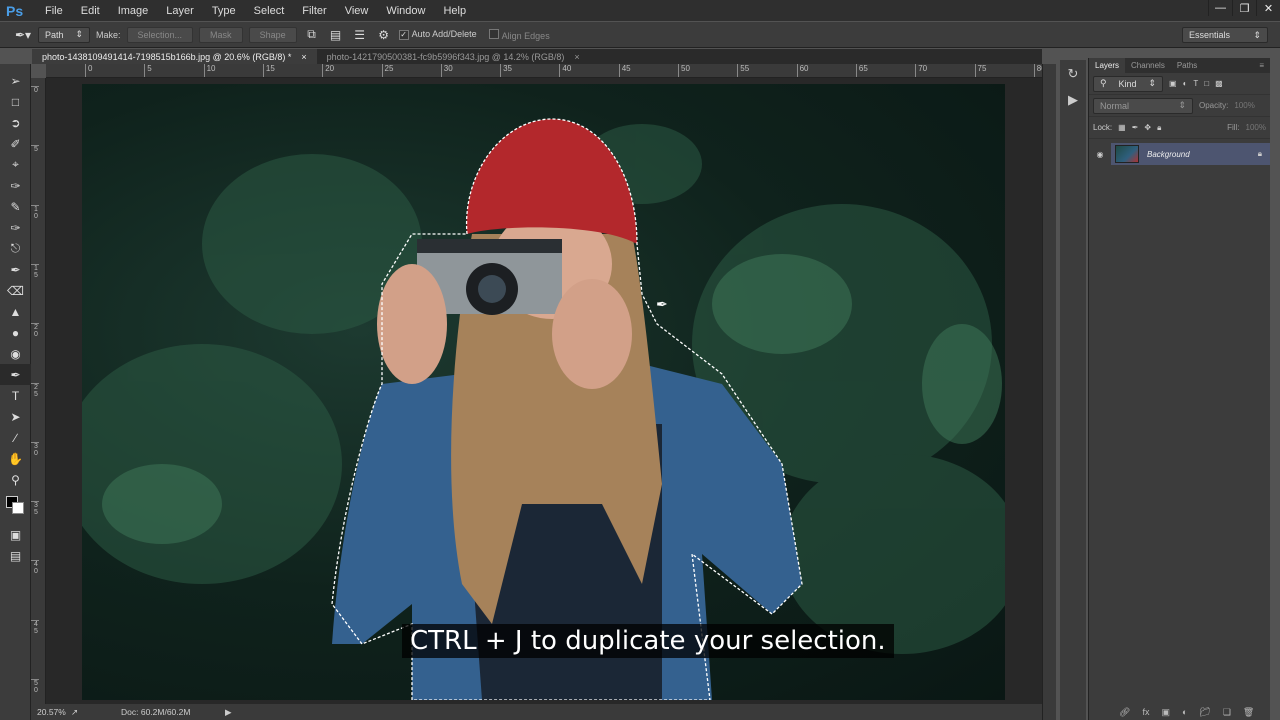  I want to click on eraser-tool-icon: ⌫, so click(15, 290).